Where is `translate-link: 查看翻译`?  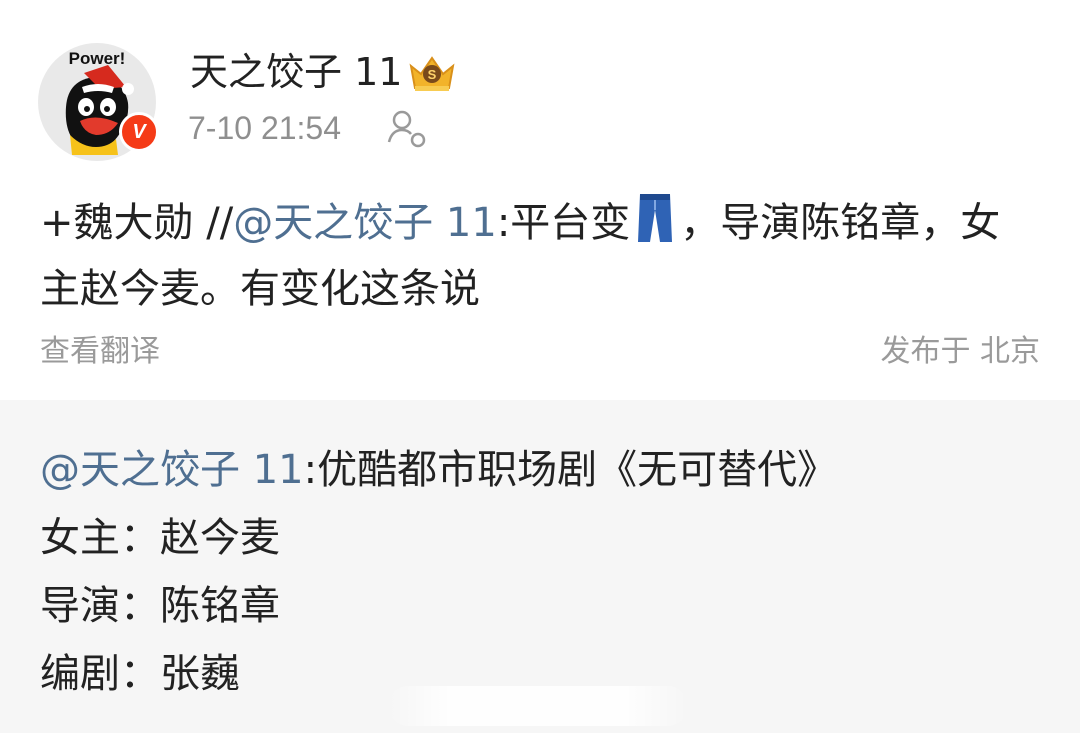 translate-link: 查看翻译 is located at coordinates (100, 352).